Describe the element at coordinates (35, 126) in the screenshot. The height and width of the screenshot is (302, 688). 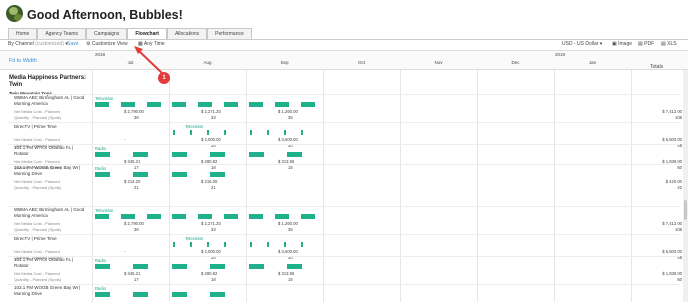
I see `row-name: DirecTV | Prime Time` at that location.